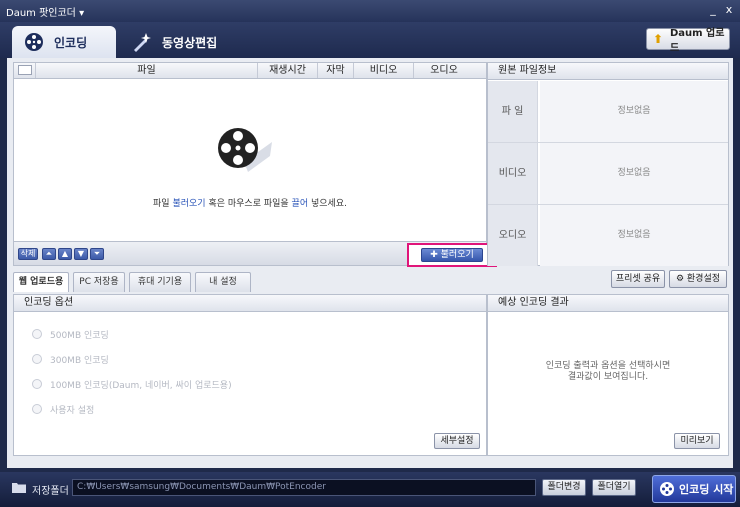 The image size is (740, 507). What do you see at coordinates (608, 174) in the screenshot?
I see `info-row-video: 비디오 정보없음` at bounding box center [608, 174].